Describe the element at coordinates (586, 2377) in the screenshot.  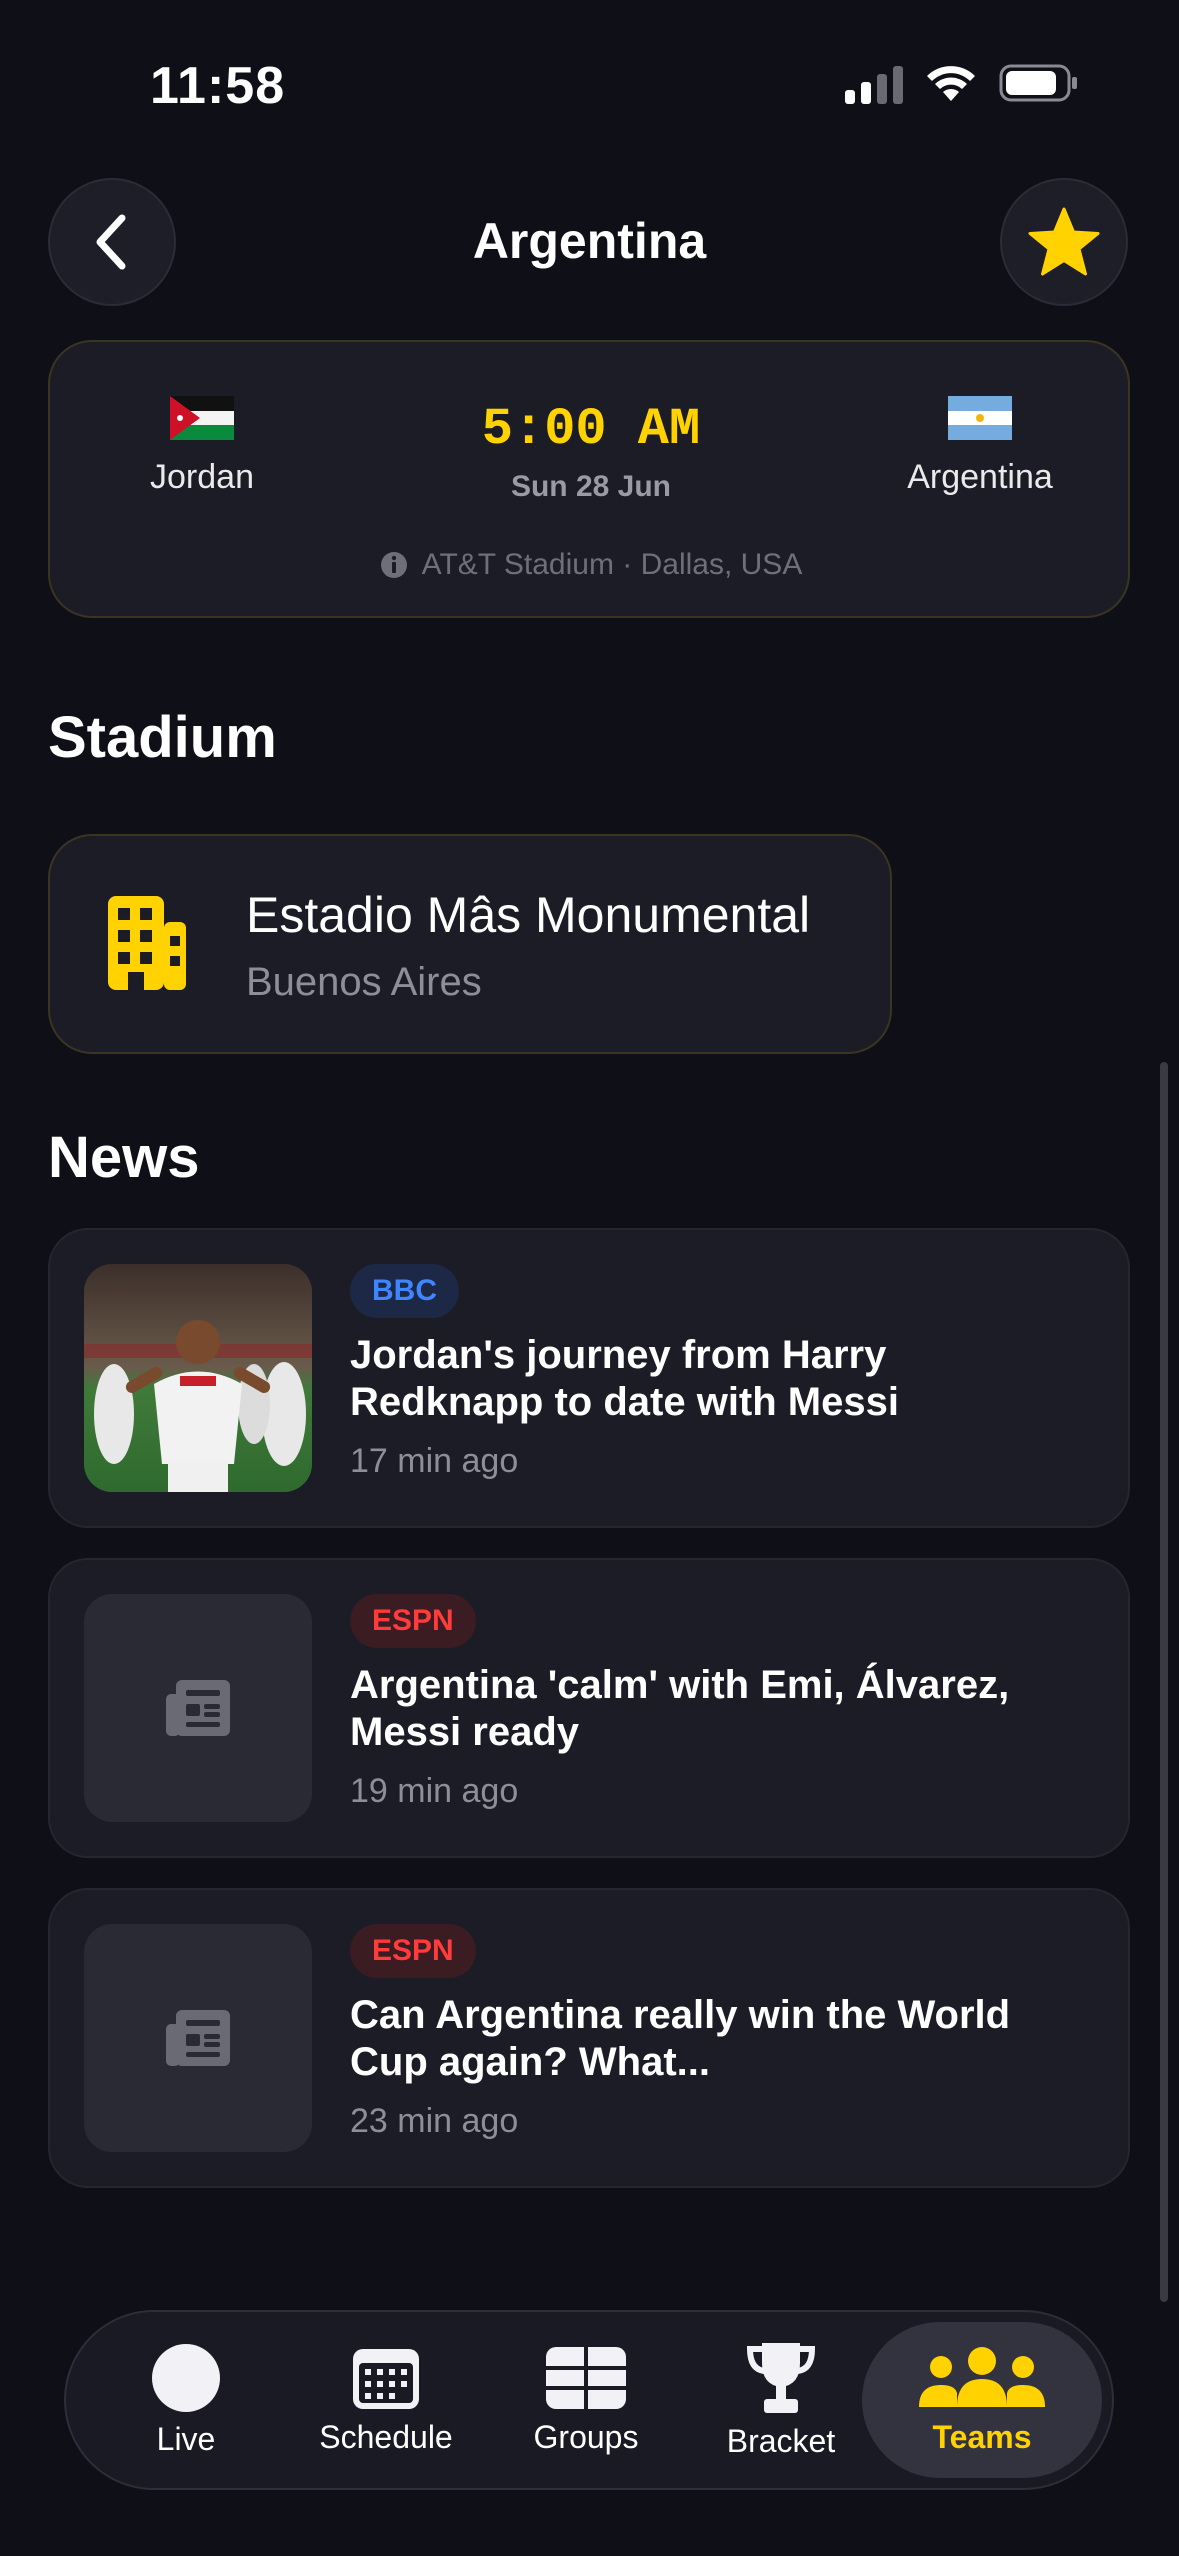
I see `grid-icon` at that location.